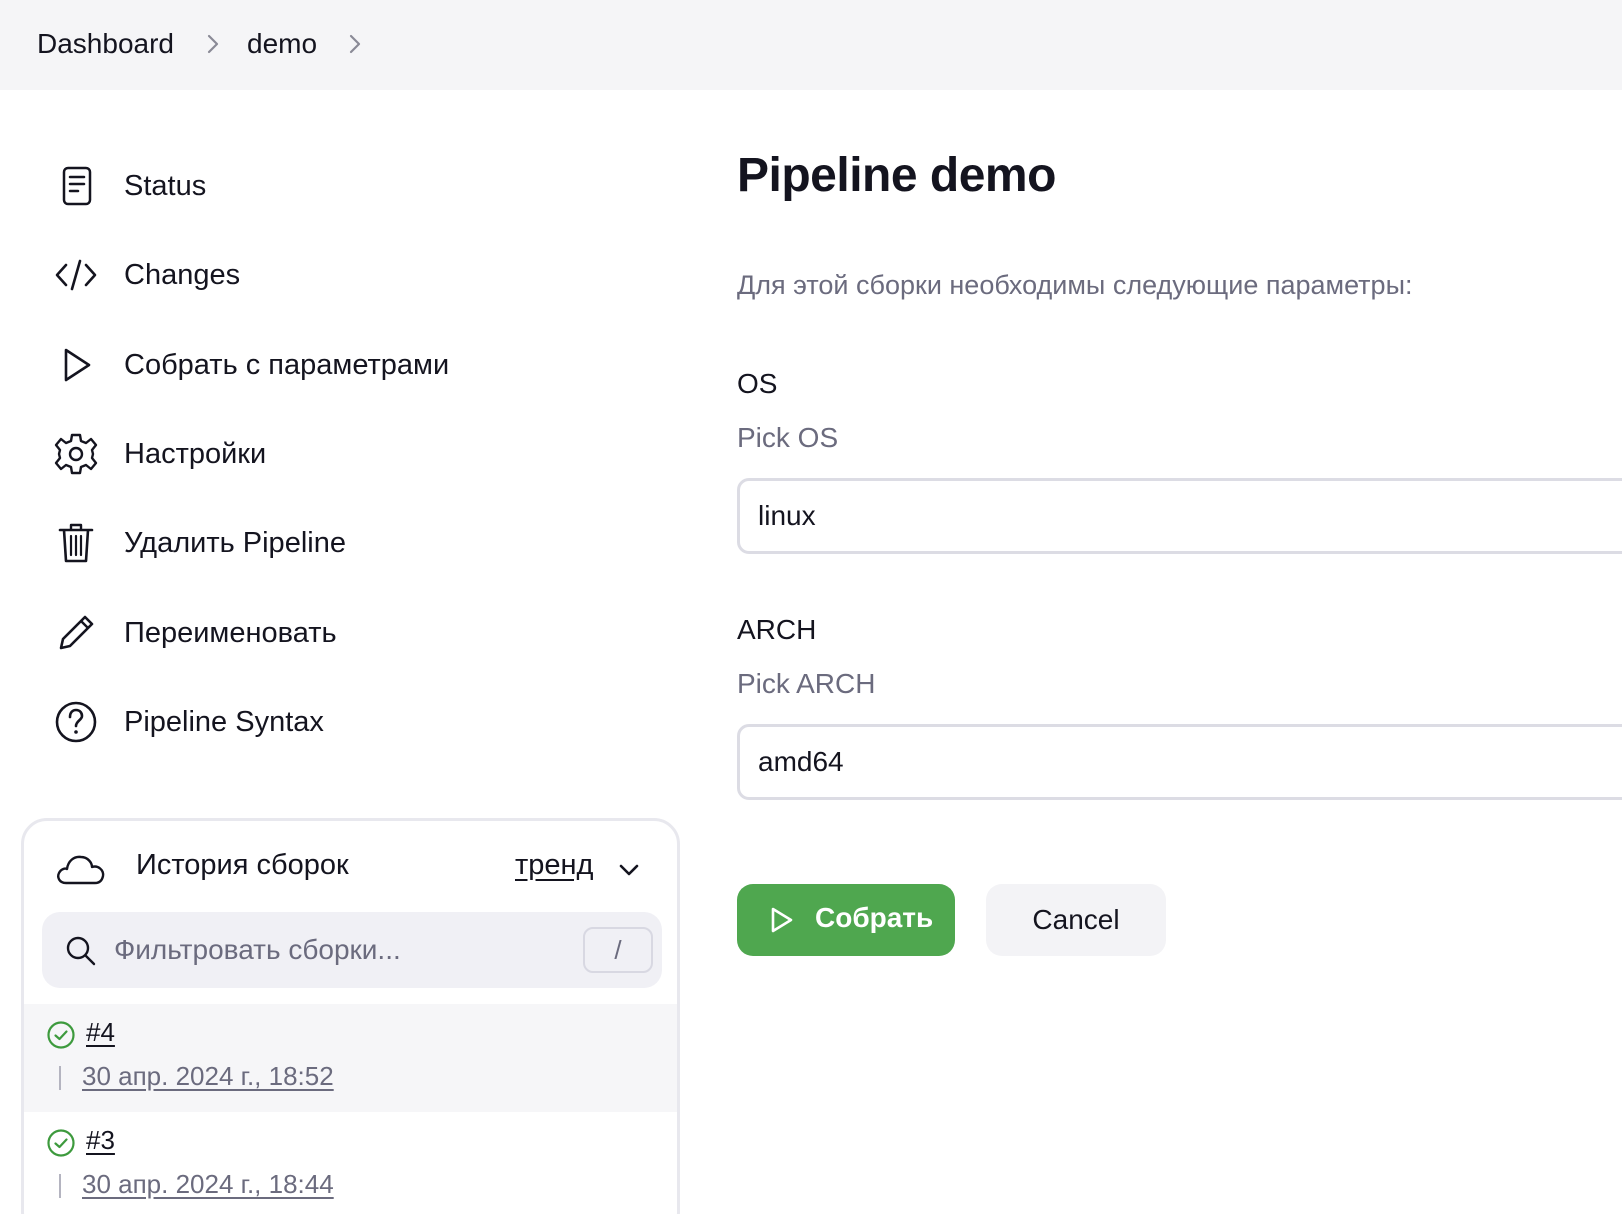 The height and width of the screenshot is (1214, 1622). Describe the element at coordinates (811, 45) in the screenshot. I see `breadcrumb: Dashboard demo` at that location.